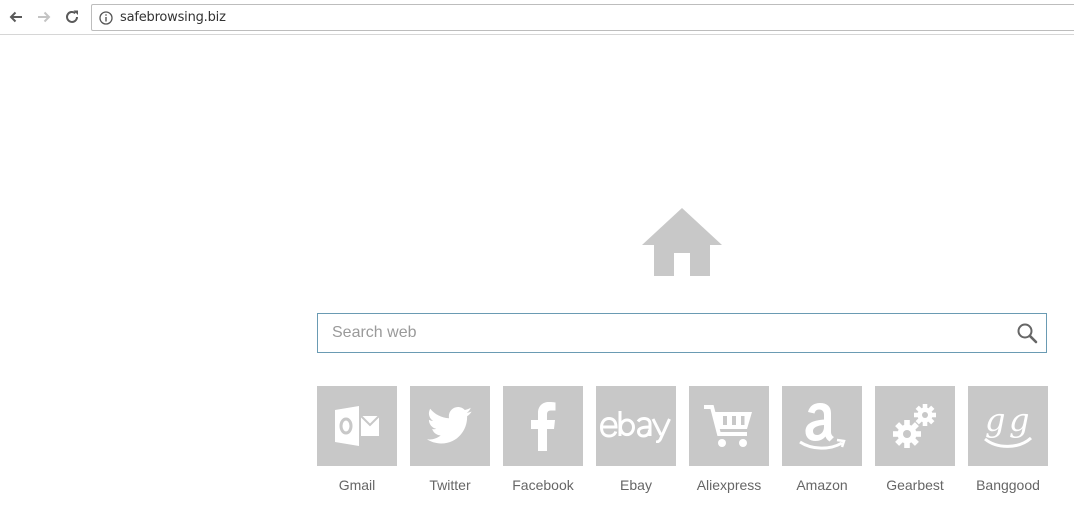 The image size is (1074, 510). I want to click on tile-gearbest-box, so click(915, 426).